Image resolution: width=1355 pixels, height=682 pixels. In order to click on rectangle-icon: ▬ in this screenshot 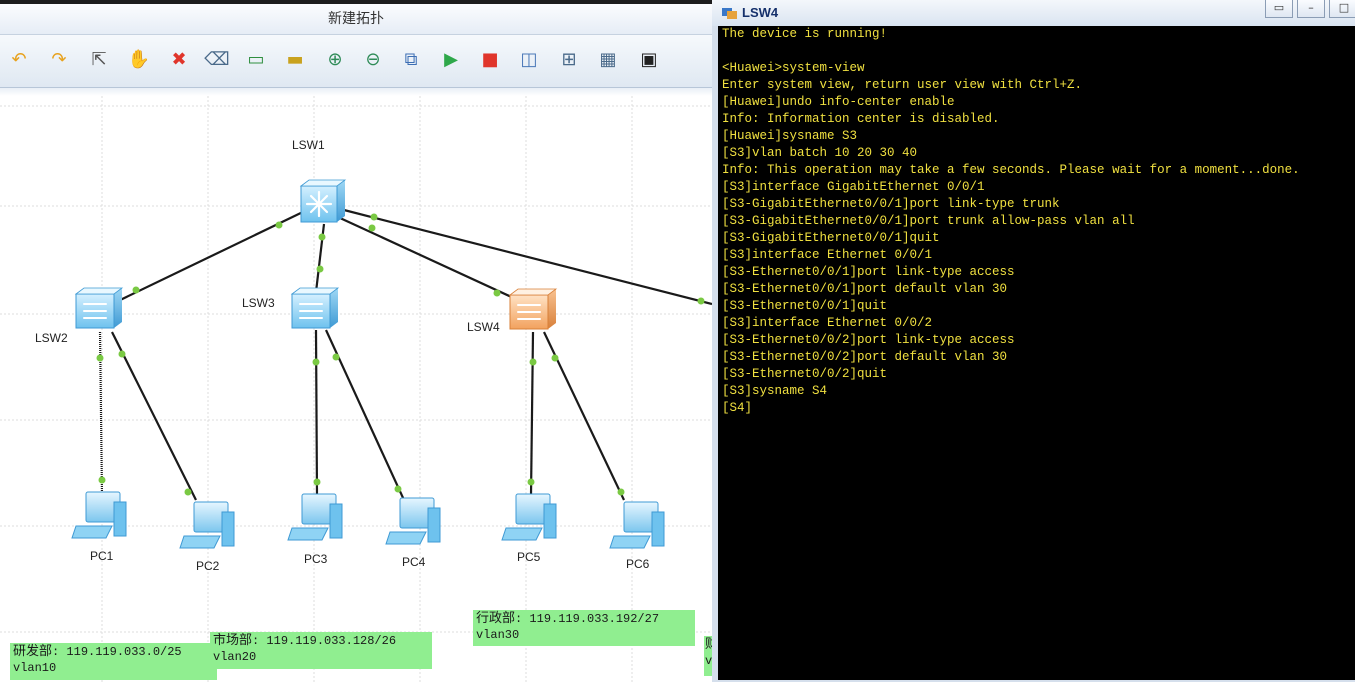, I will do `click(295, 60)`.